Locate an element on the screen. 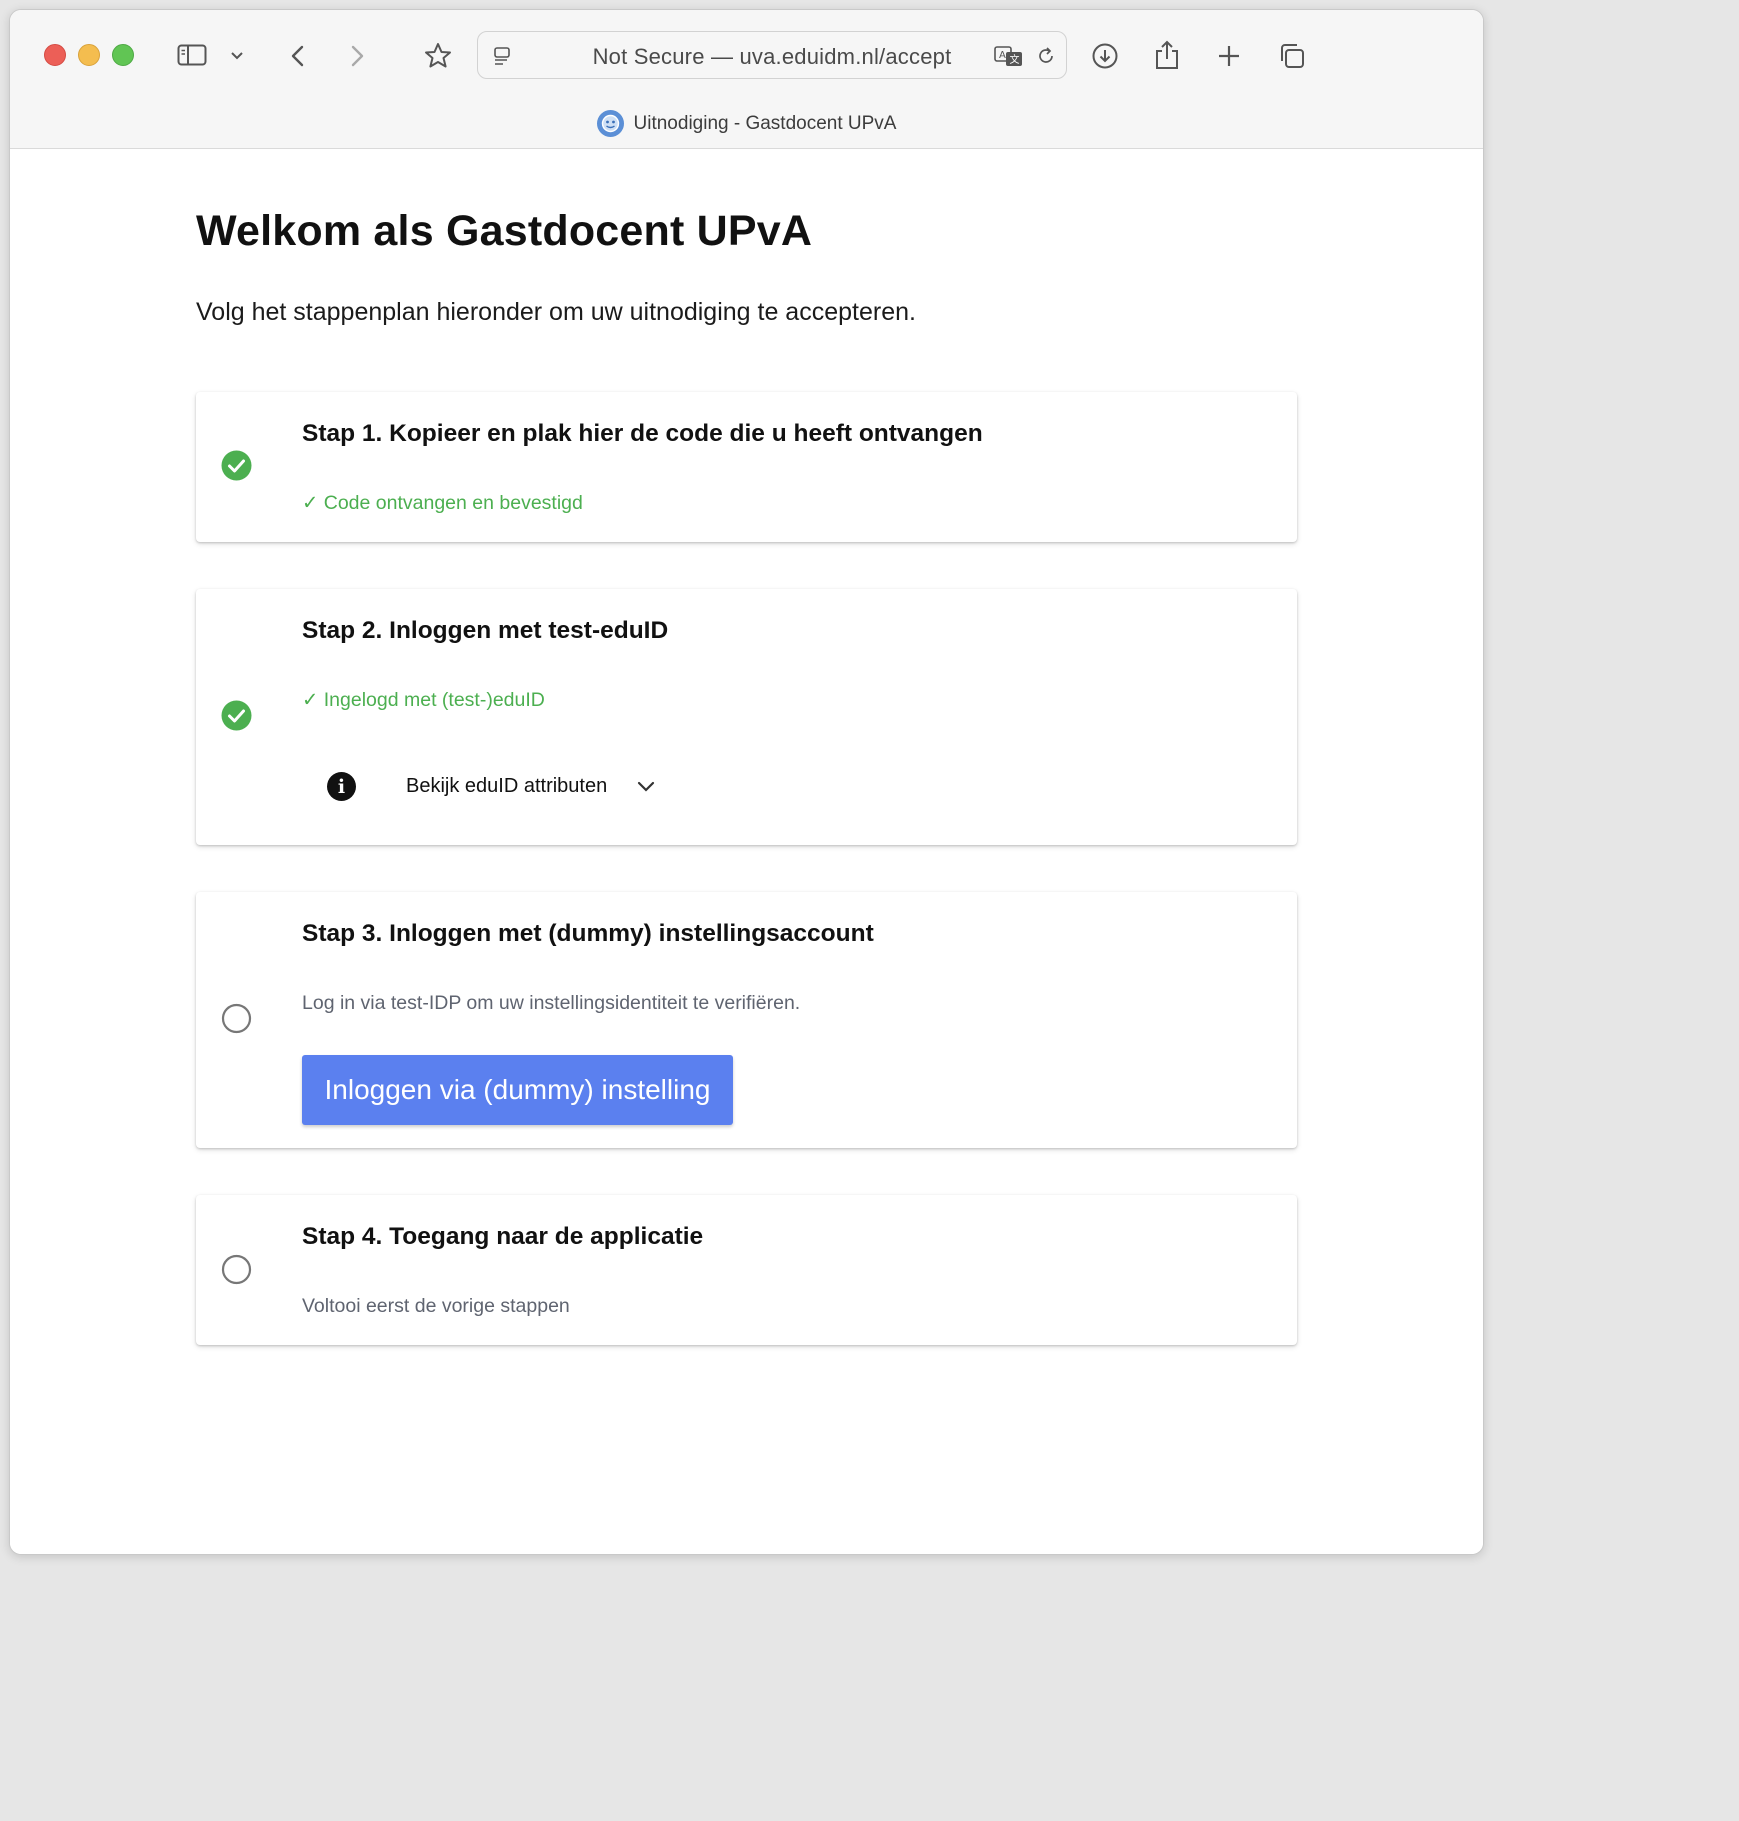 The image size is (1739, 1821). eduid-attributes-toggle: i Bekijk eduID attributen is located at coordinates (491, 786).